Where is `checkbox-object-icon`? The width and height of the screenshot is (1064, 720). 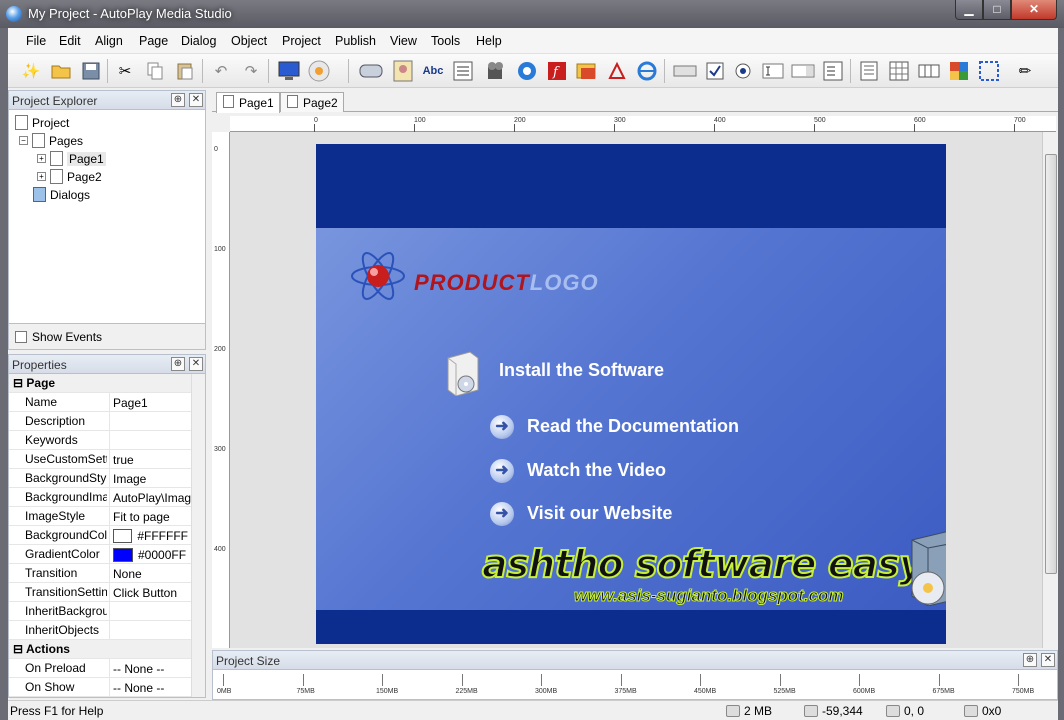 checkbox-object-icon is located at coordinates (715, 71).